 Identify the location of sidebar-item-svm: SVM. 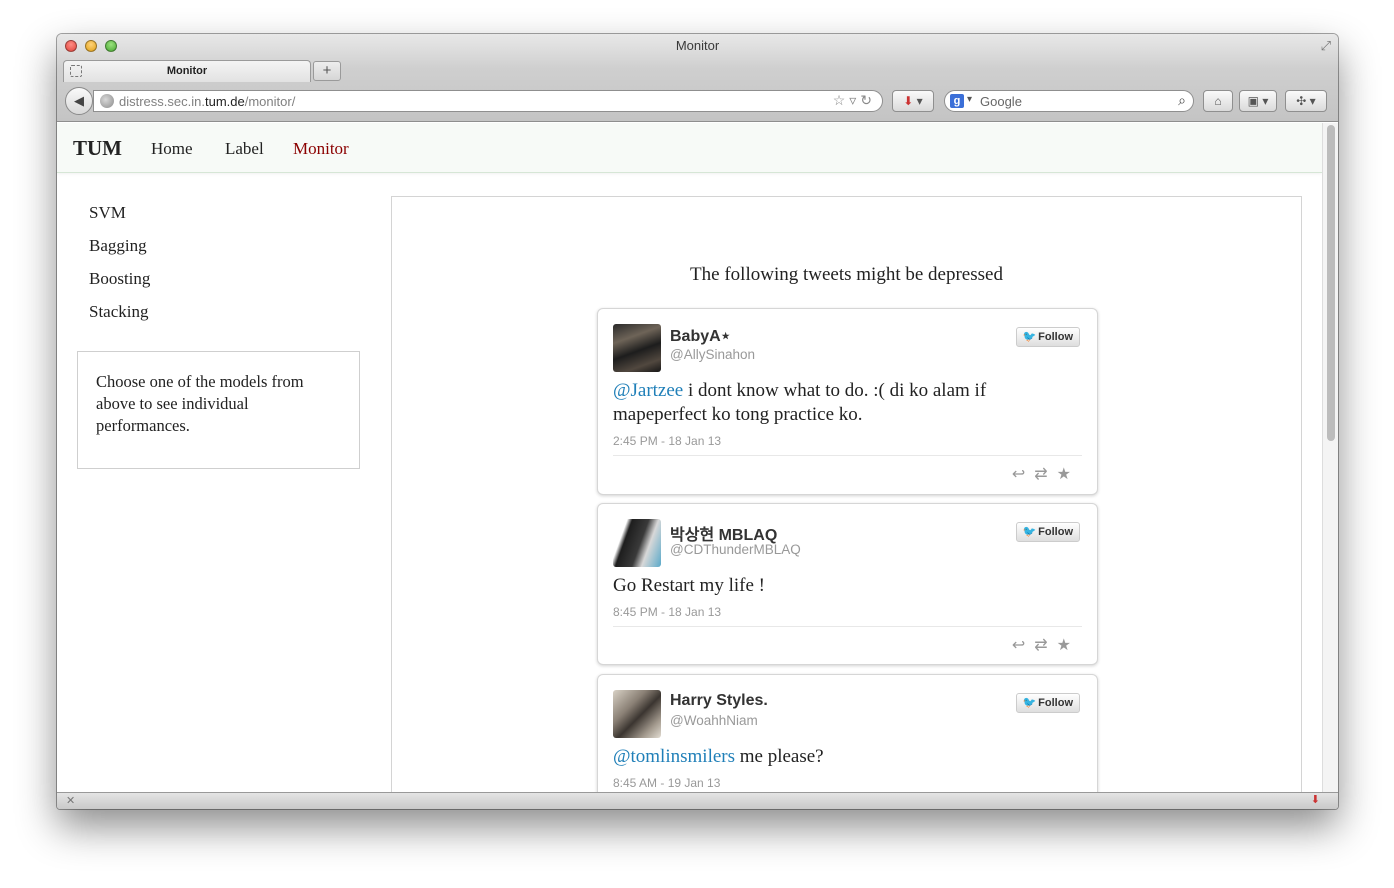
(119, 219).